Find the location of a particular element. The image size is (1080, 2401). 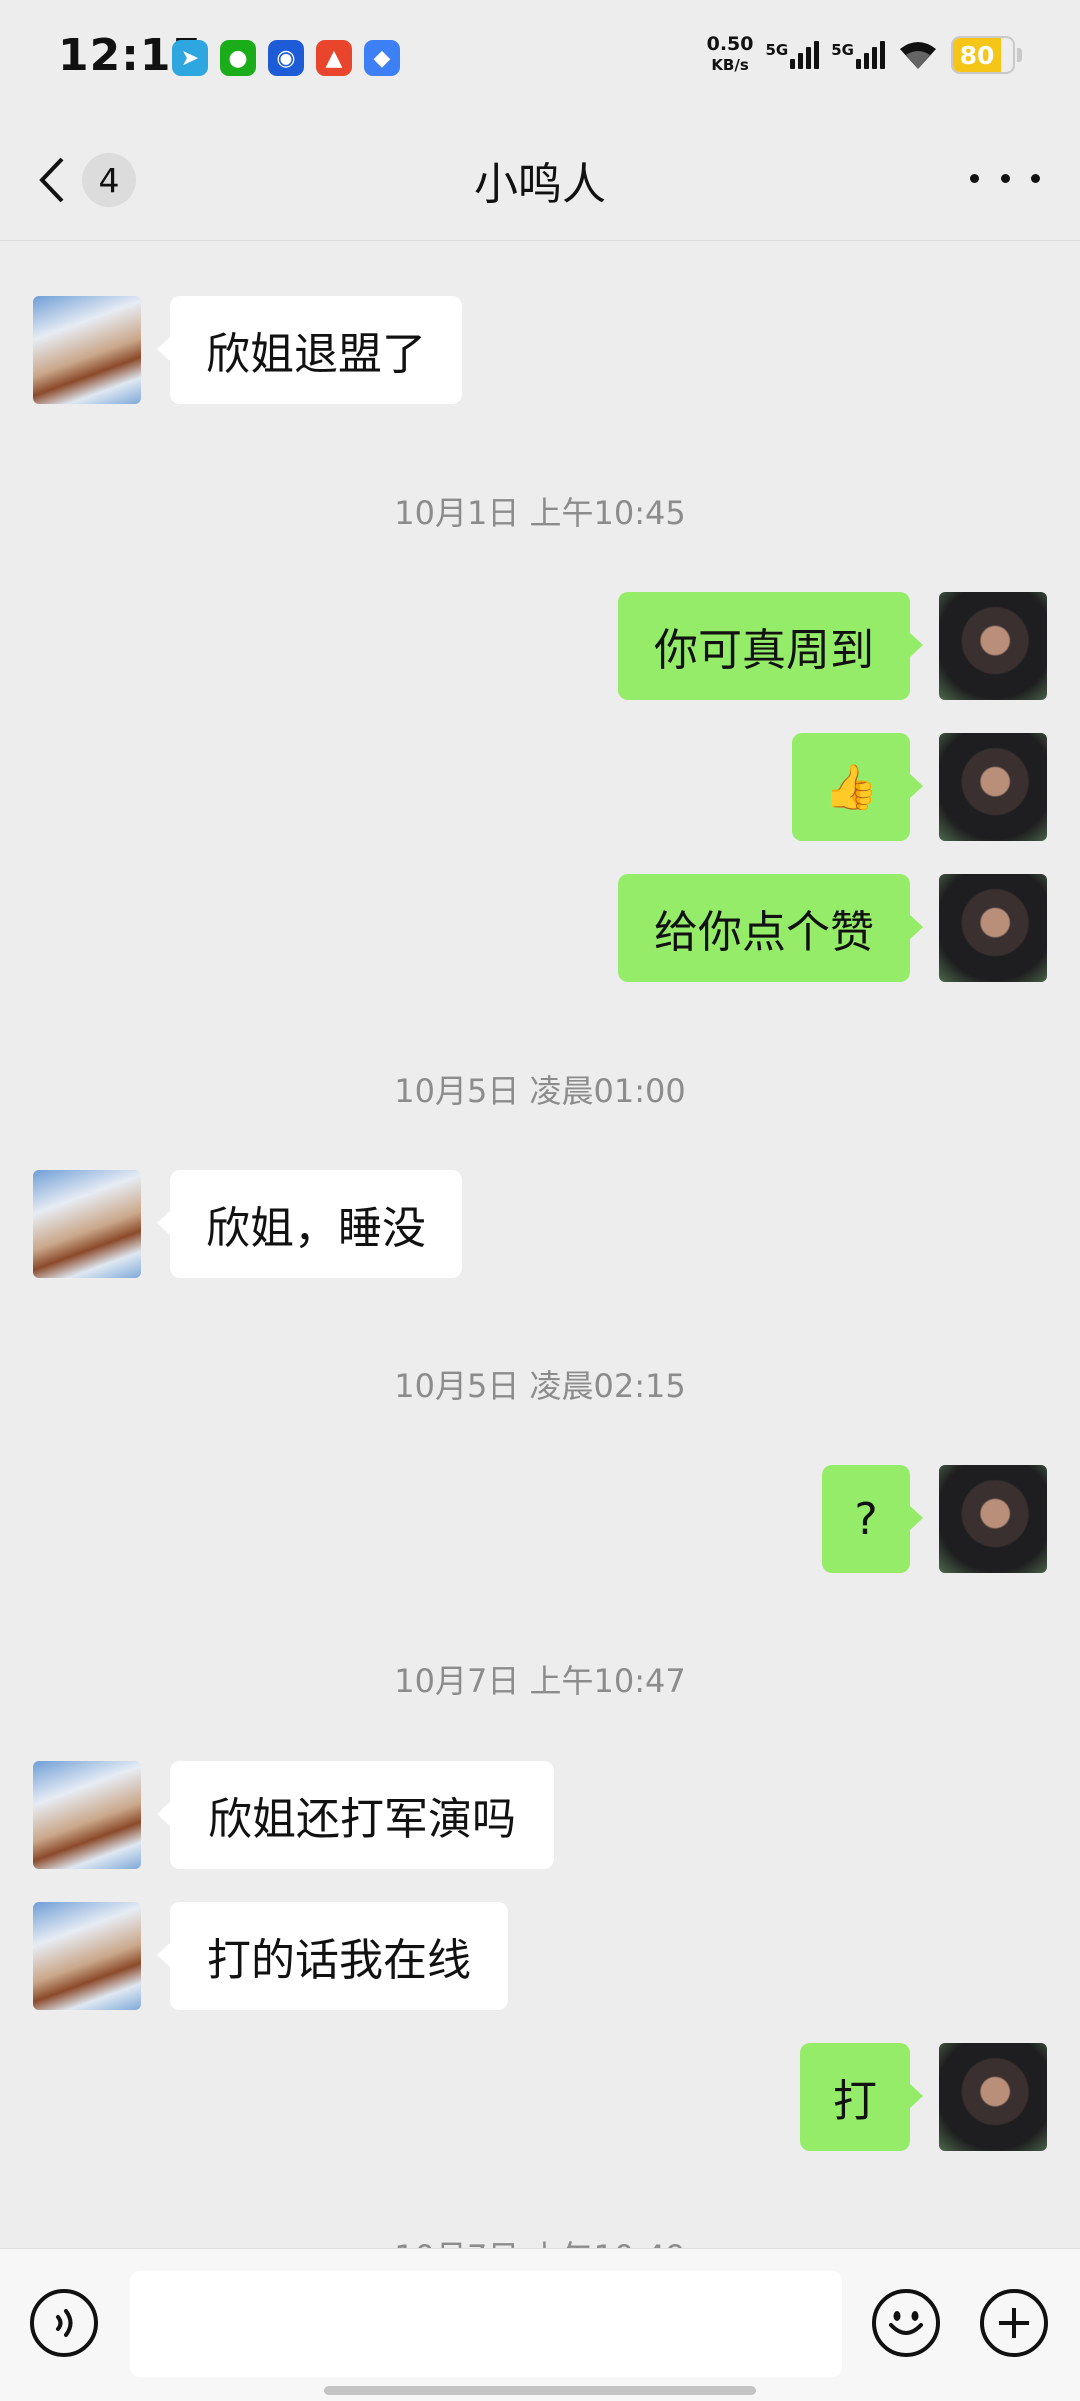

battery-level: 80 is located at coordinates (977, 55).